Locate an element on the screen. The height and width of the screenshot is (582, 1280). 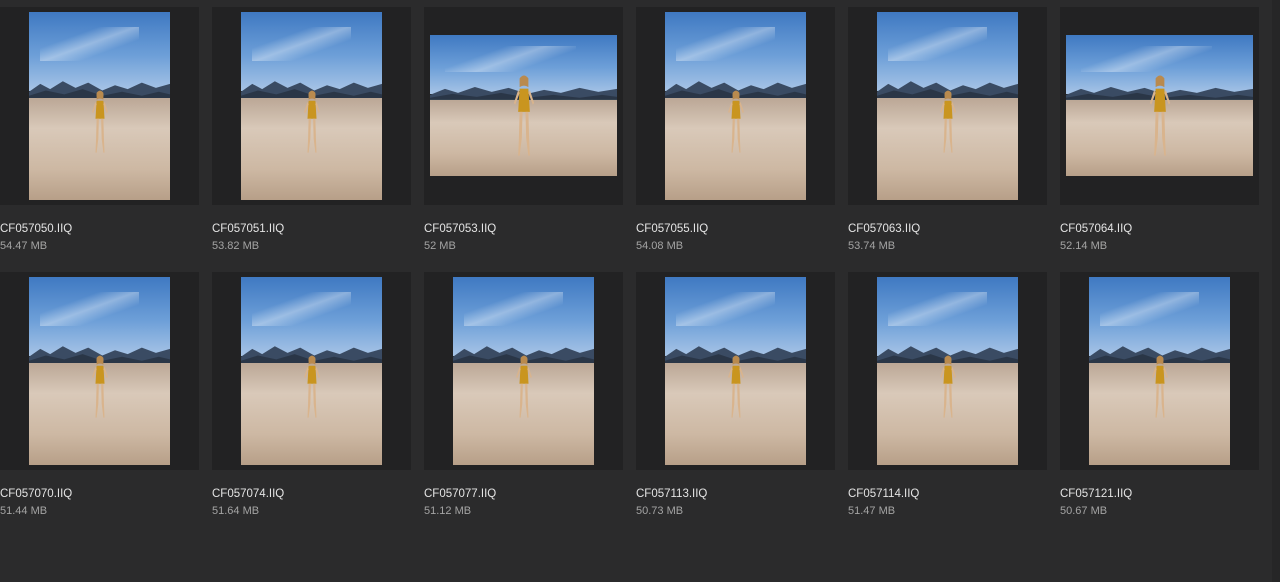
file-size: 51.64 MB is located at coordinates (236, 511).